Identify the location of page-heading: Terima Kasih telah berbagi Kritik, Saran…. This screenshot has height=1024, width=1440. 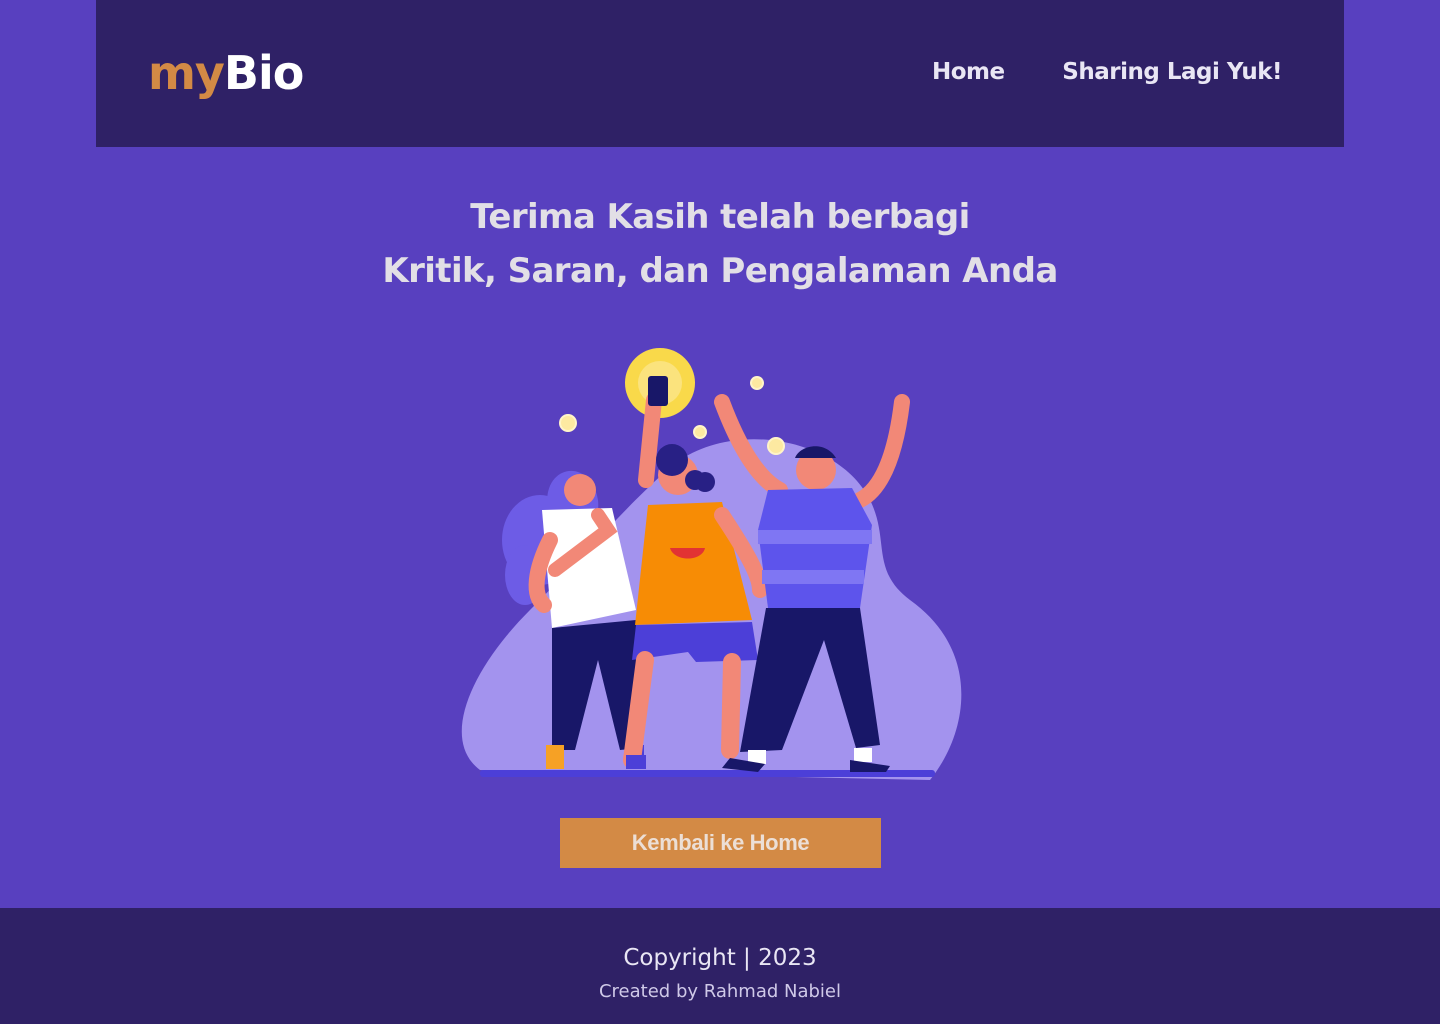
(720, 244).